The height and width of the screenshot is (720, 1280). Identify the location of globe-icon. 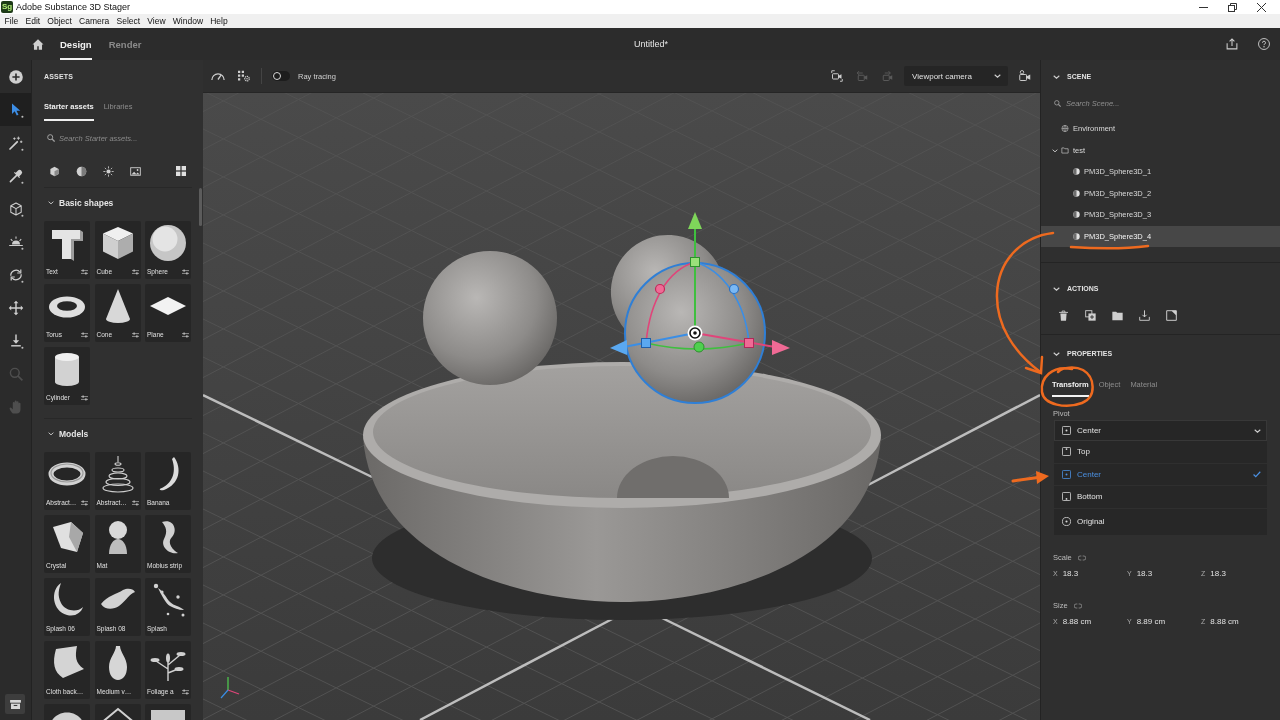
(1065, 129).